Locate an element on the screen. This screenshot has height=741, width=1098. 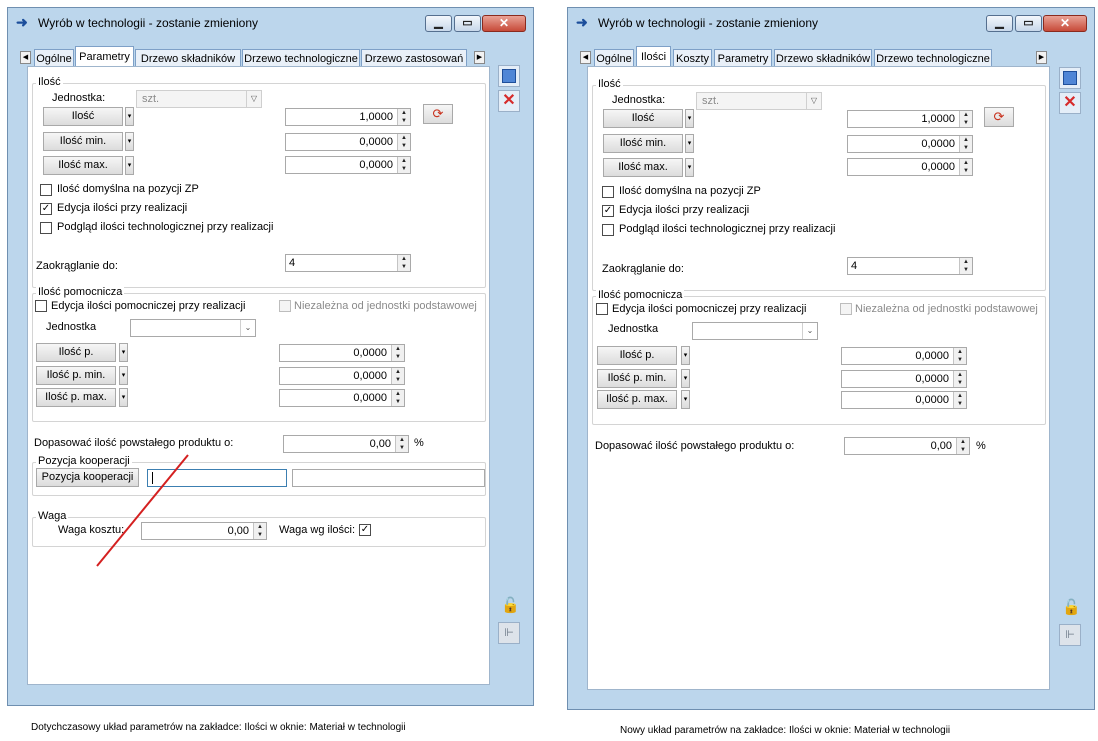
ilosc-p-max-dropdown-arrow: ▾ is located at coordinates (685, 399).